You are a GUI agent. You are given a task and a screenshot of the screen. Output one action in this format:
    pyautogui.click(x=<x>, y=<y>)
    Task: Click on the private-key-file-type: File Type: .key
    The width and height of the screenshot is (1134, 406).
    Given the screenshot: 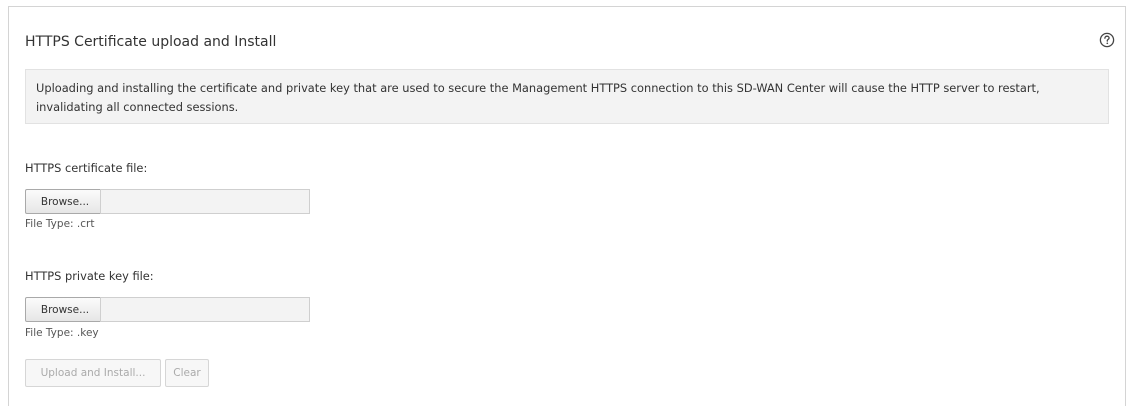 What is the action you would take?
    pyautogui.click(x=62, y=333)
    